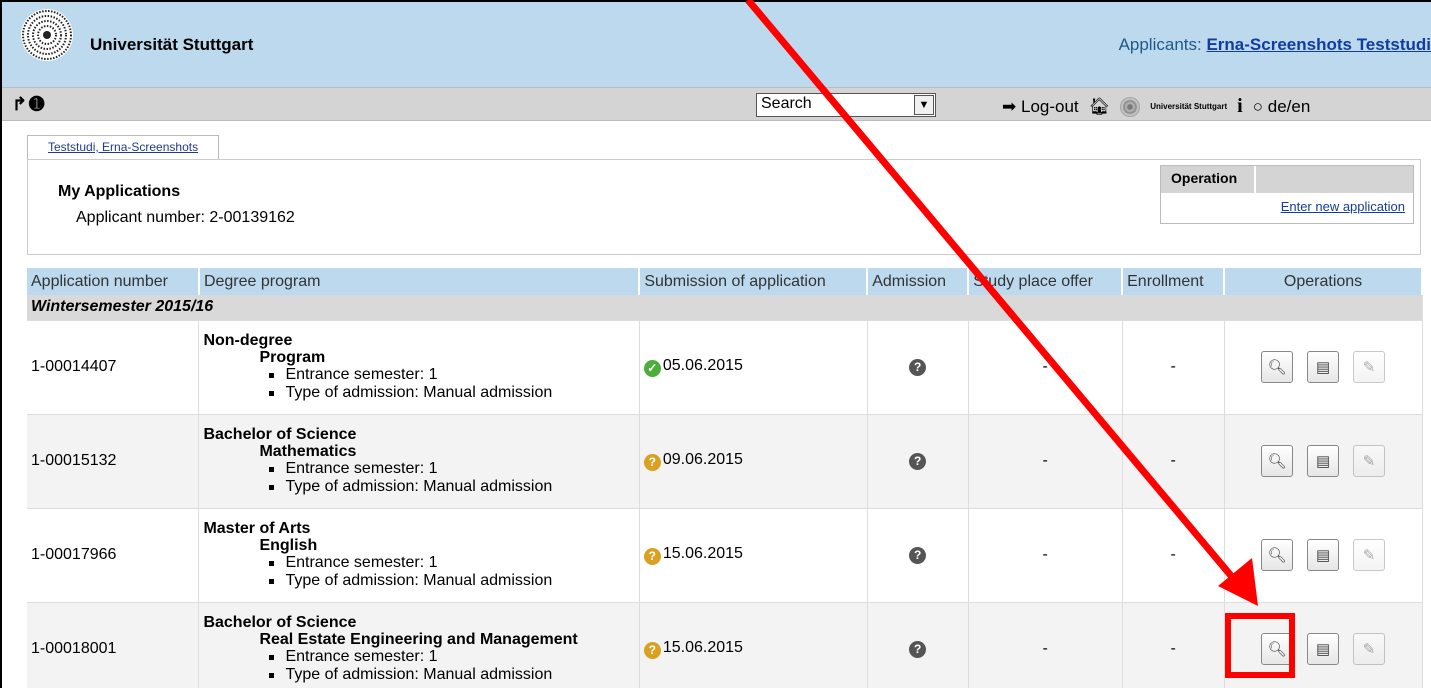 The width and height of the screenshot is (1431, 688). I want to click on submission-cell: ✓ 05.06.2015, so click(753, 367).